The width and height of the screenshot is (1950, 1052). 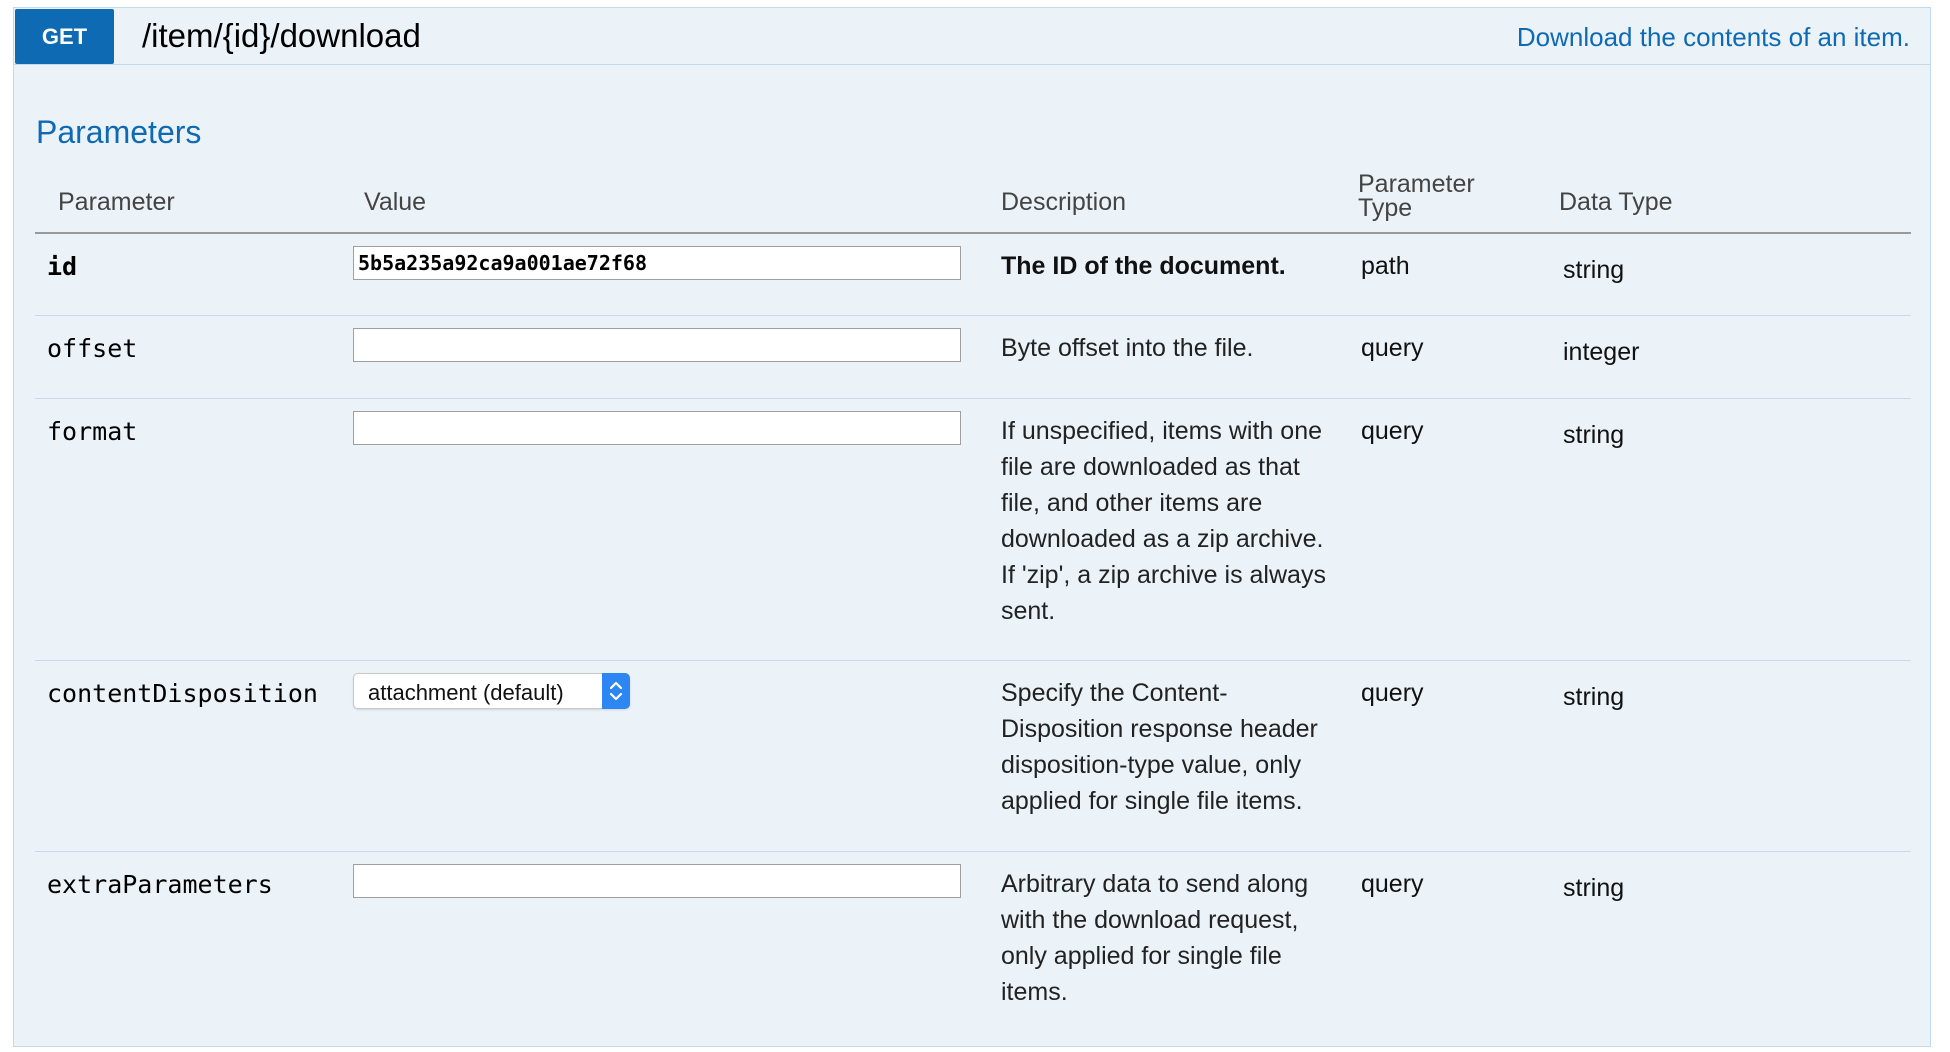 I want to click on content-disposition-select: attachment (default), so click(x=491, y=691).